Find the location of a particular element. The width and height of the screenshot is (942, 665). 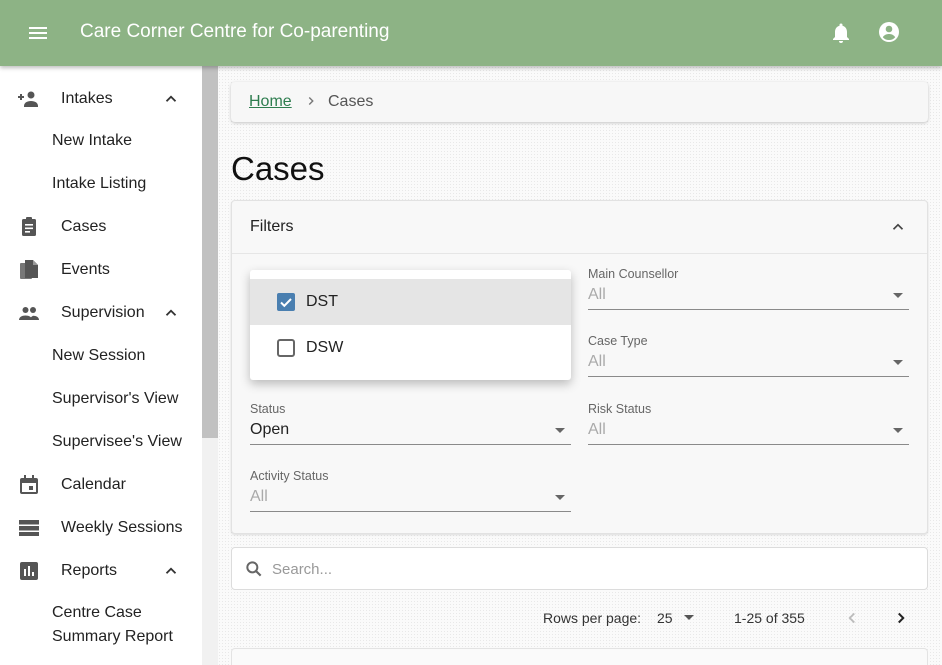

field-value: Open is located at coordinates (270, 429).